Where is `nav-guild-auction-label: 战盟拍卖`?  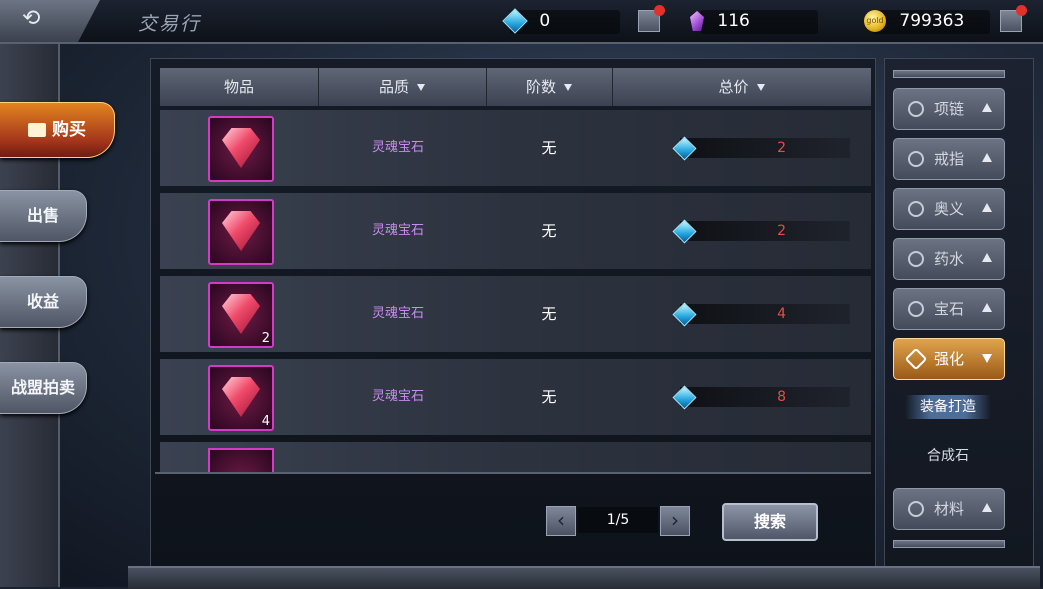
nav-guild-auction-label: 战盟拍卖 is located at coordinates (42, 387).